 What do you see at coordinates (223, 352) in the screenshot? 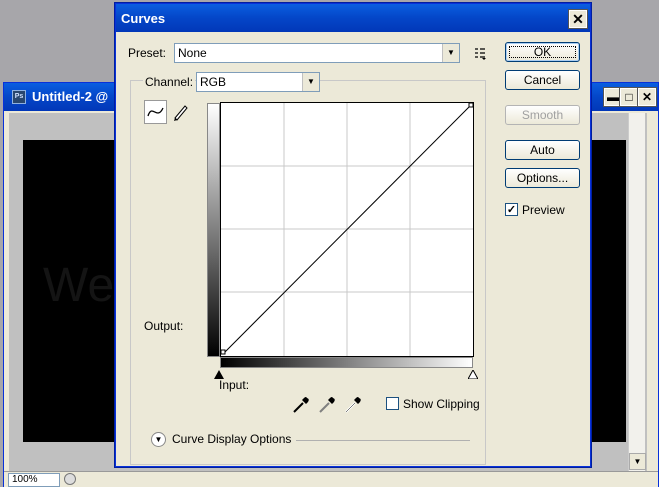
I see `curve-point-black` at bounding box center [223, 352].